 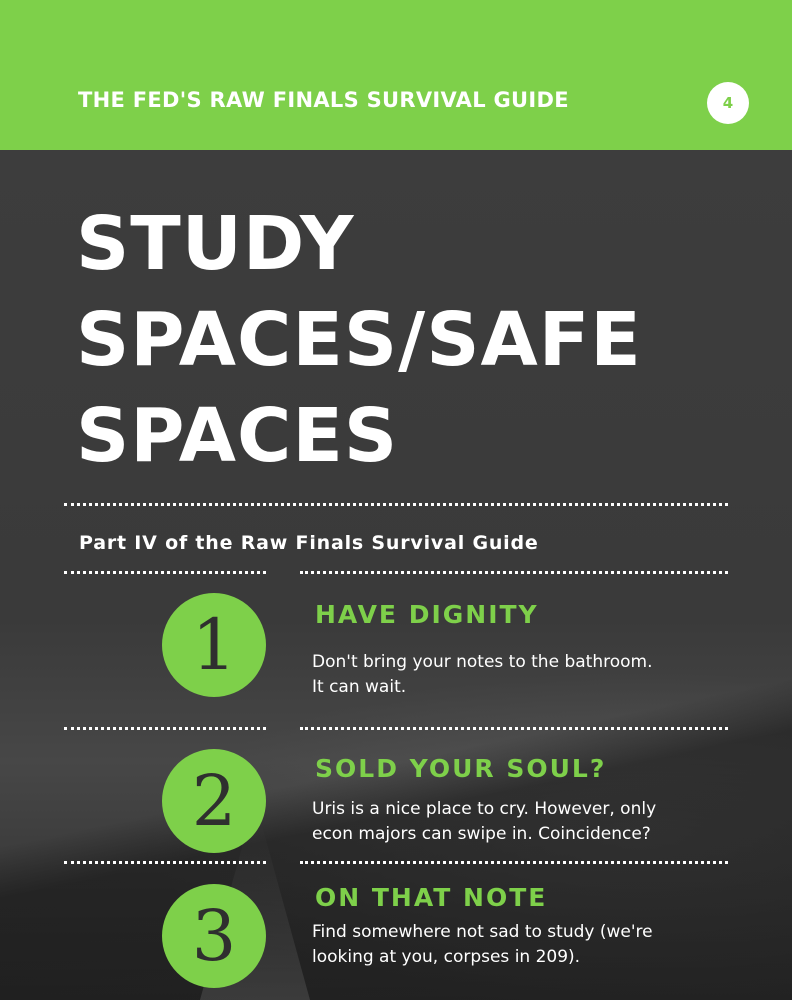 What do you see at coordinates (359, 340) in the screenshot?
I see `title-line-2: SPACES/SAFE` at bounding box center [359, 340].